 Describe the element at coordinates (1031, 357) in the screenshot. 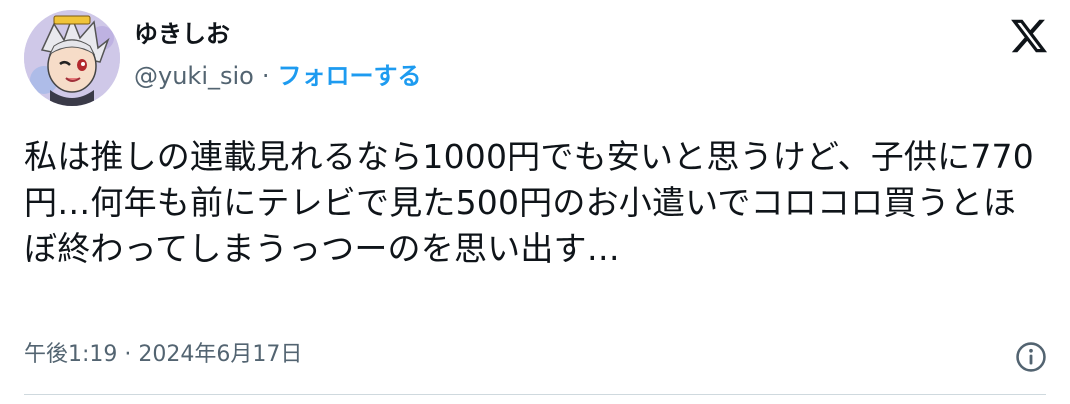

I see `info-icon` at that location.